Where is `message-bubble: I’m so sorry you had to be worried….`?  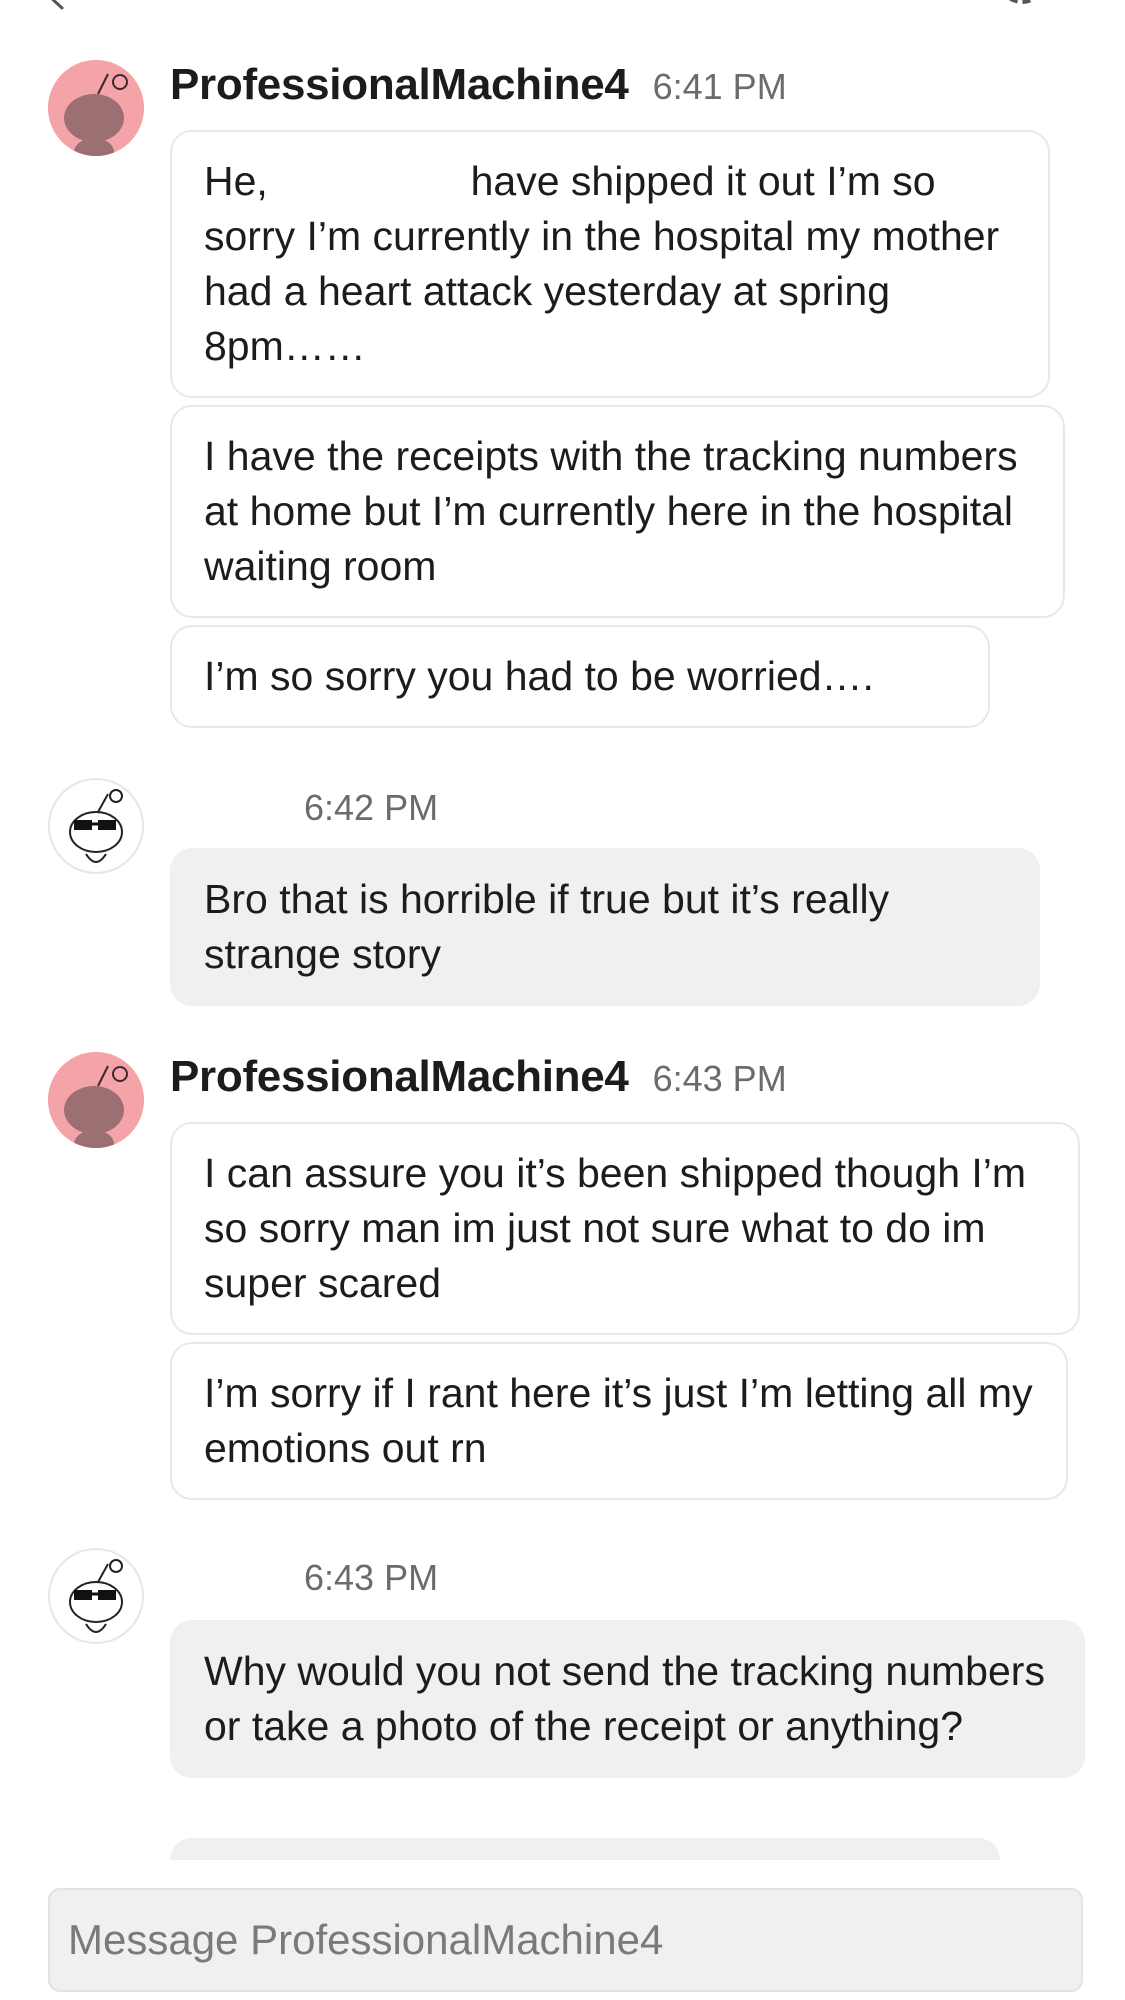
message-bubble: I’m so sorry you had to be worried…. is located at coordinates (580, 676).